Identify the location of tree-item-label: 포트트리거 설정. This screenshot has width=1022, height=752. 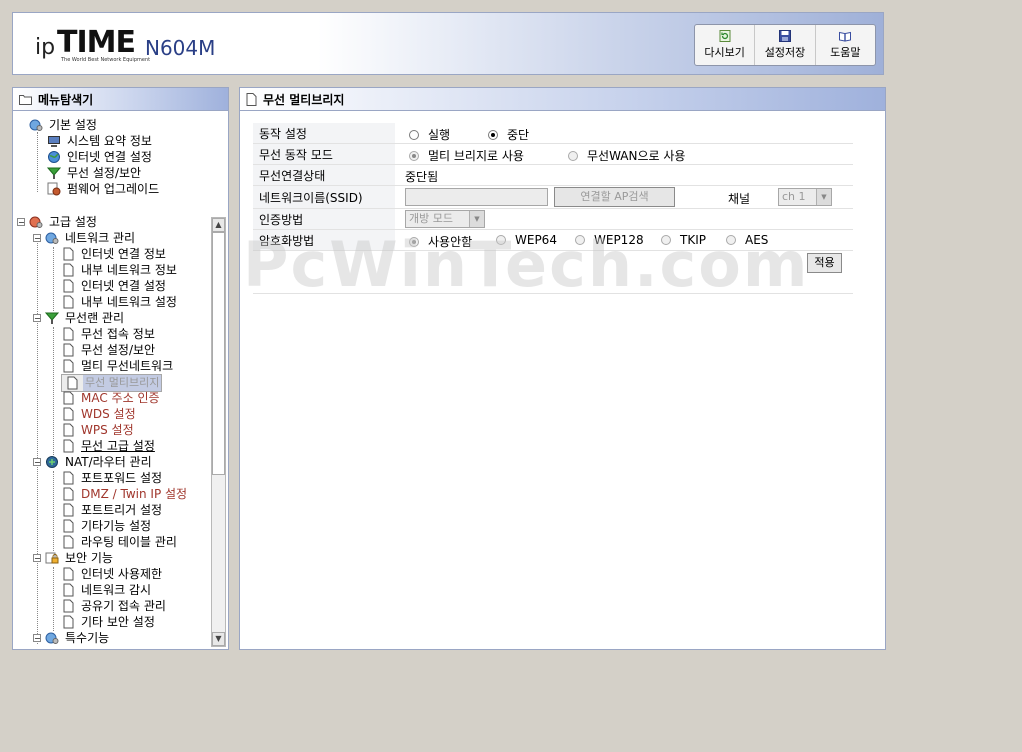
(122, 510).